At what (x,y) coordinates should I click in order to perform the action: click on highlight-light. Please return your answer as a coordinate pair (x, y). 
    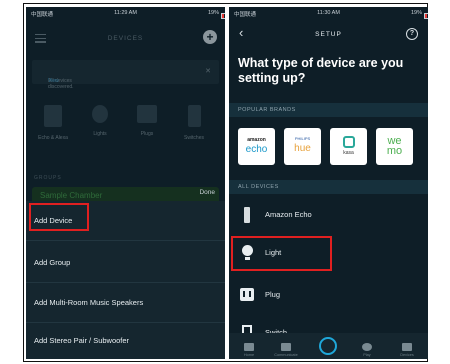
    Looking at the image, I should click on (281, 253).